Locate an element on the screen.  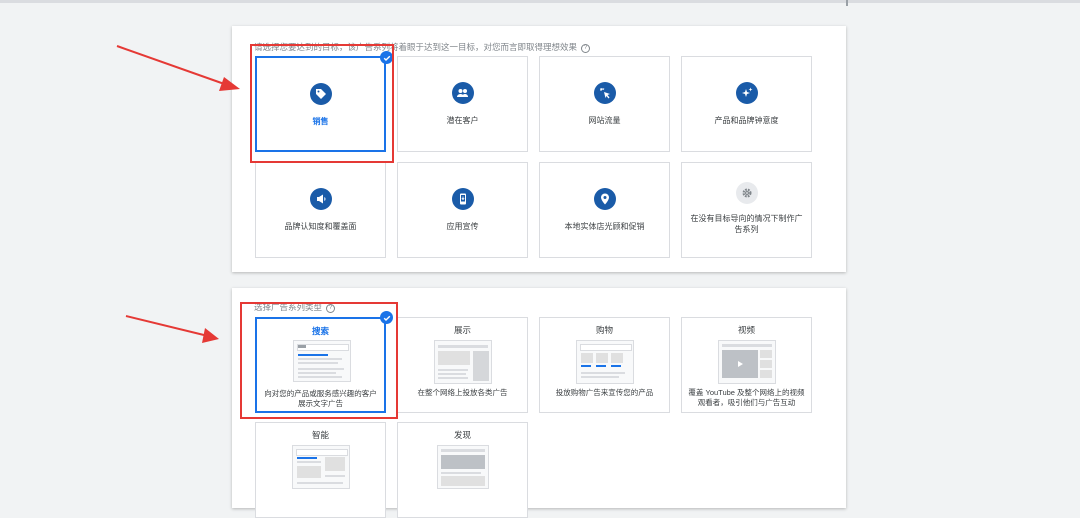
annotation-arrows is located at coordinates (178, 194).